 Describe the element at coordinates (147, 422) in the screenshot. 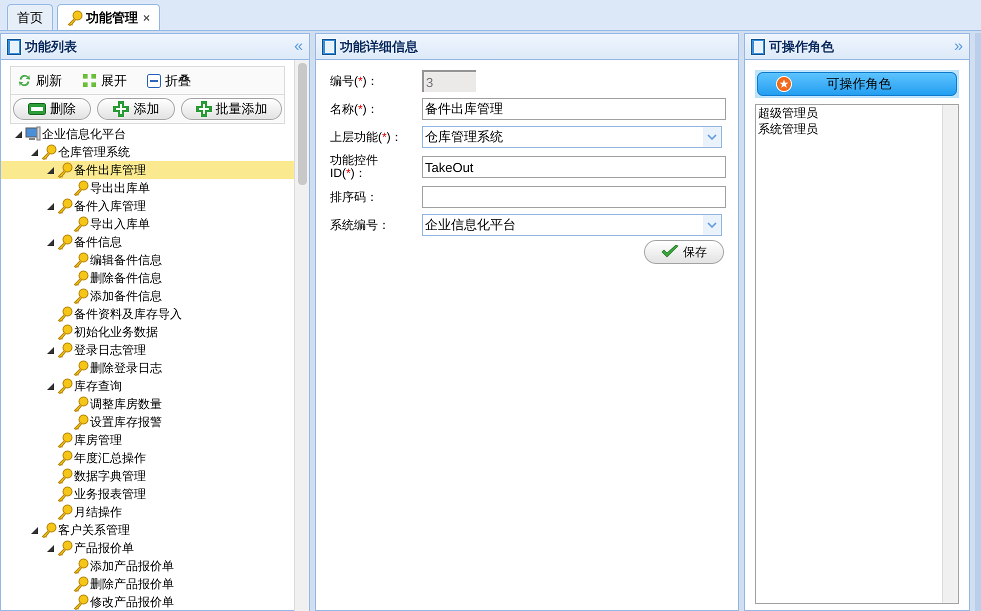

I see `tree-item: 设置库存报警` at that location.